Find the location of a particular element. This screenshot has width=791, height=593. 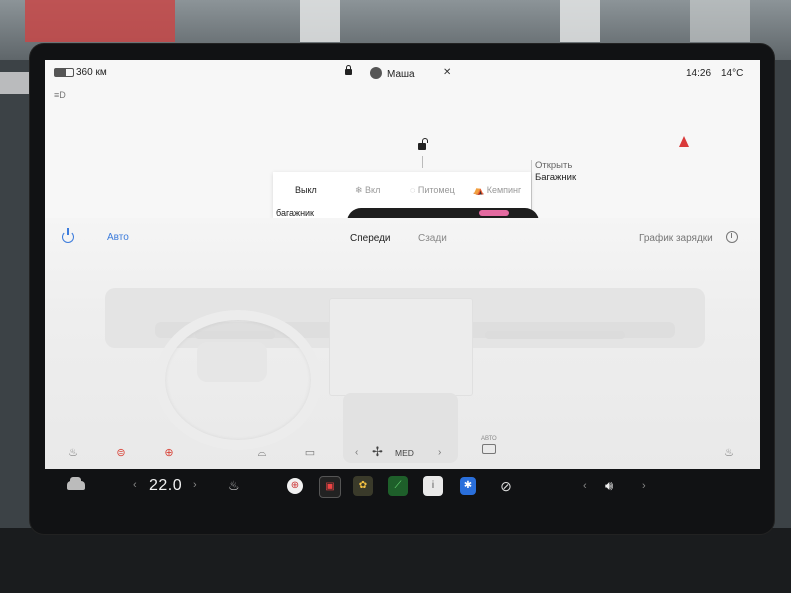

charge-schedule-button: График зарядки is located at coordinates (676, 238).